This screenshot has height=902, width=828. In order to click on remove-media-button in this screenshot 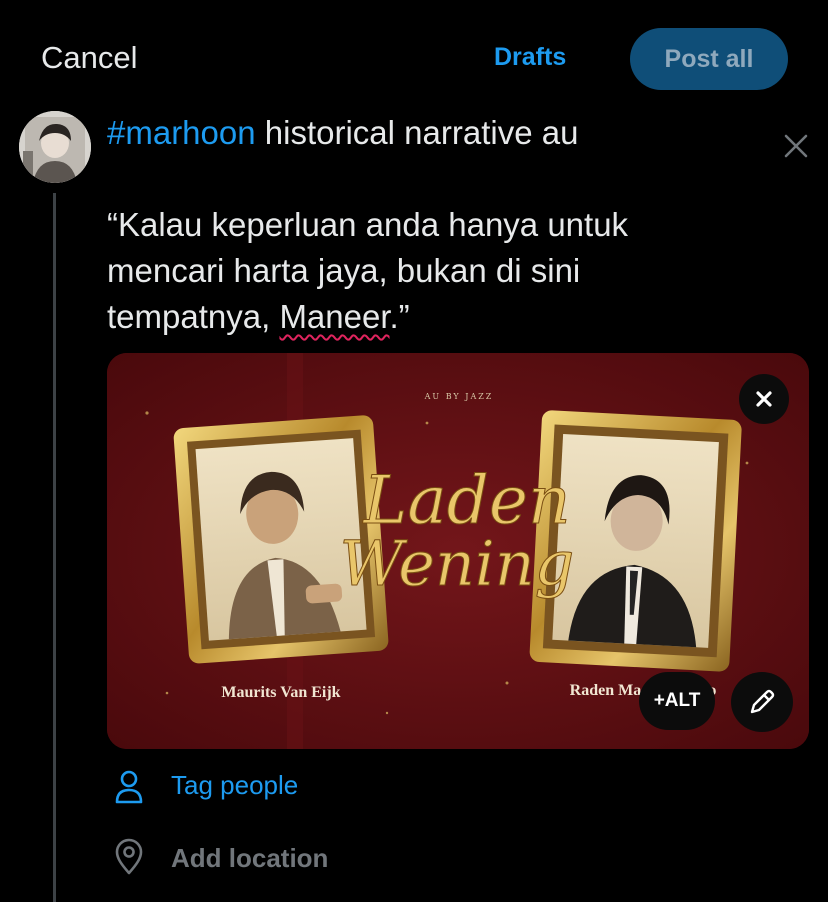, I will do `click(764, 399)`.